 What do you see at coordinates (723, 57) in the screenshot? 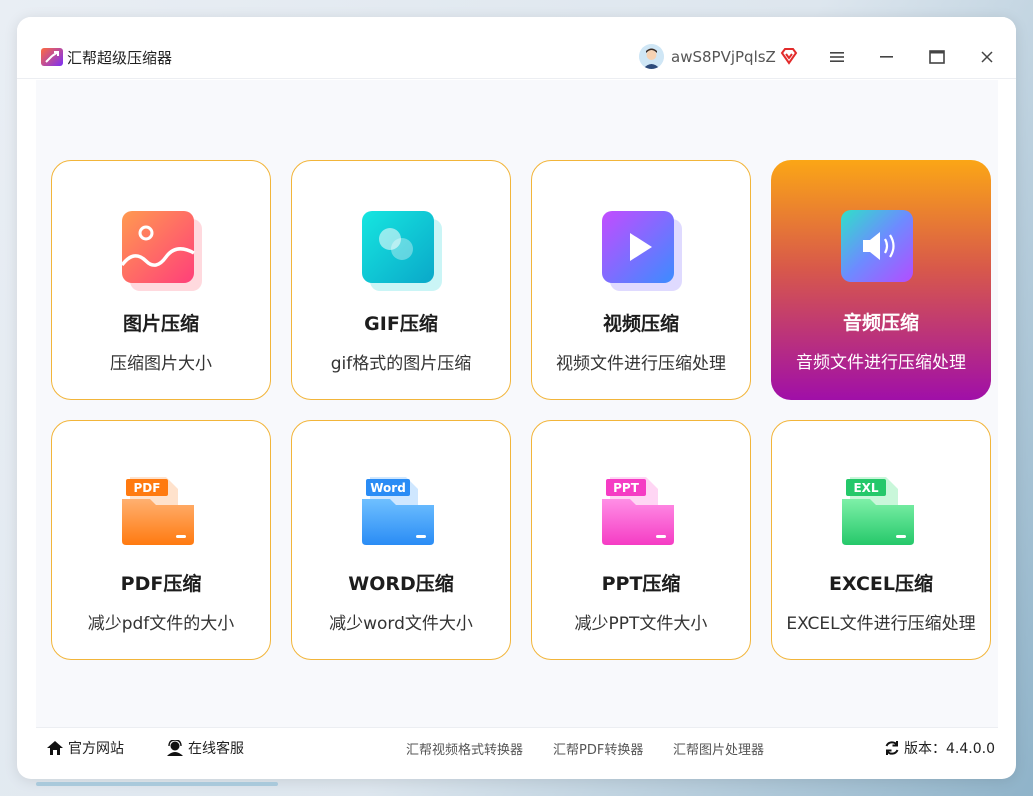
I see `username: awS8PVjPqlsZ` at bounding box center [723, 57].